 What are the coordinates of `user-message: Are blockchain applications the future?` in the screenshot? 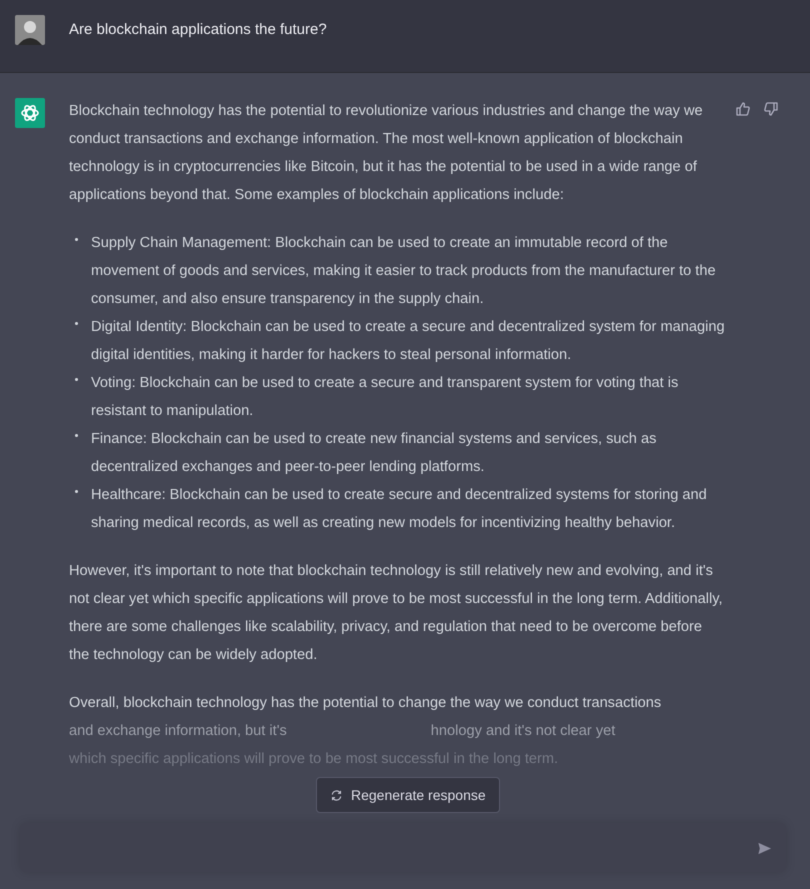 It's located at (198, 30).